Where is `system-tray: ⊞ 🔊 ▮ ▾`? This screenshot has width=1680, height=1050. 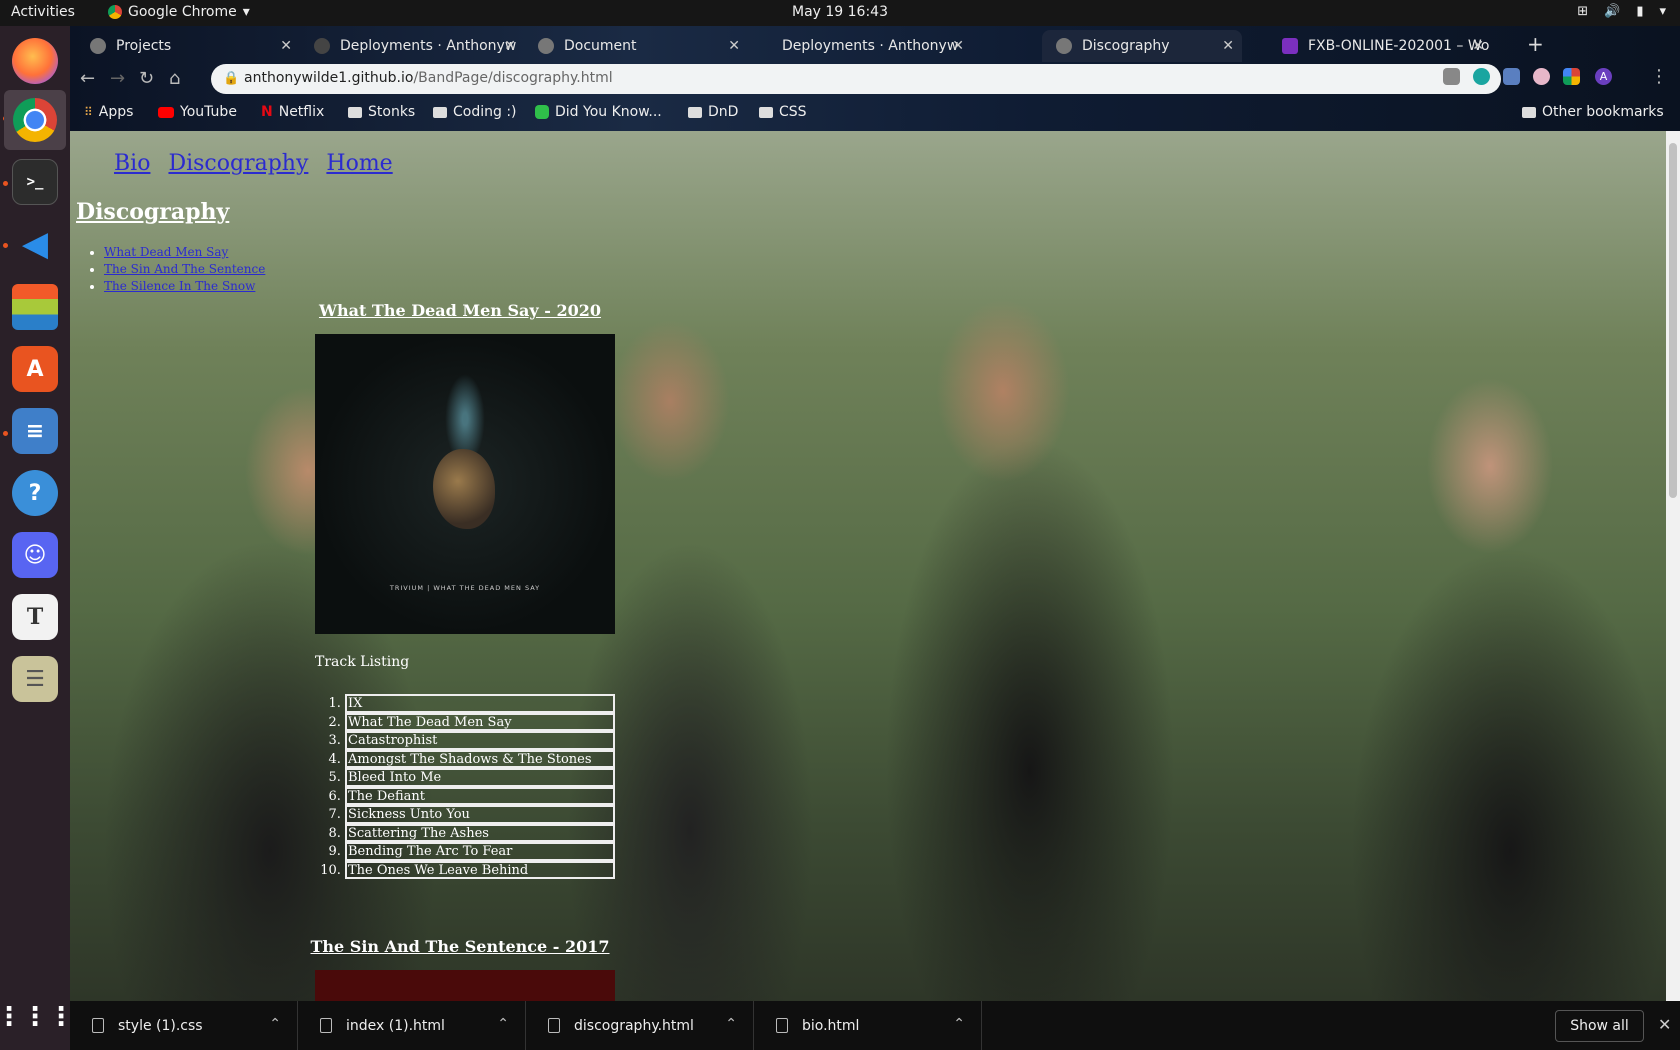 system-tray: ⊞ 🔊 ▮ ▾ is located at coordinates (1621, 11).